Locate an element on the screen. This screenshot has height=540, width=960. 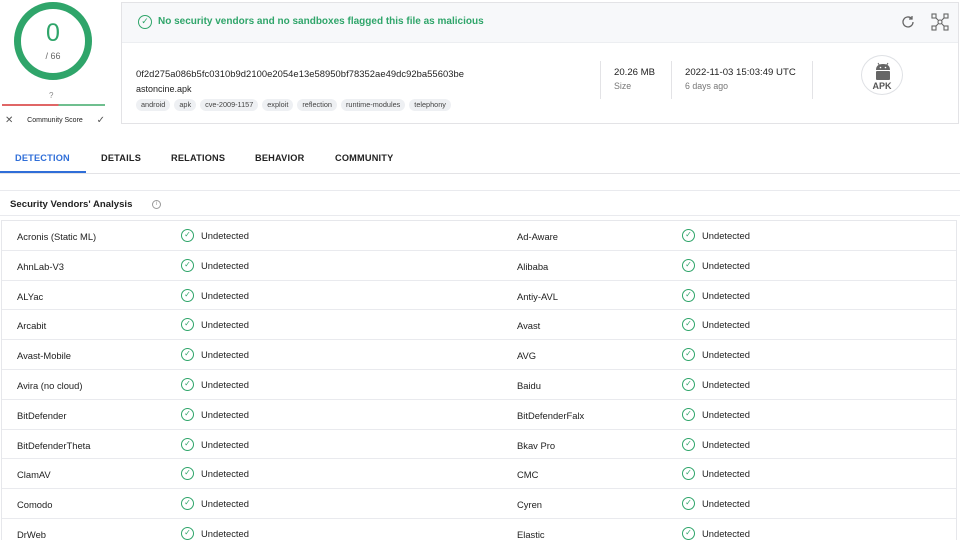
vendor-name: Arcabit is located at coordinates (32, 326).